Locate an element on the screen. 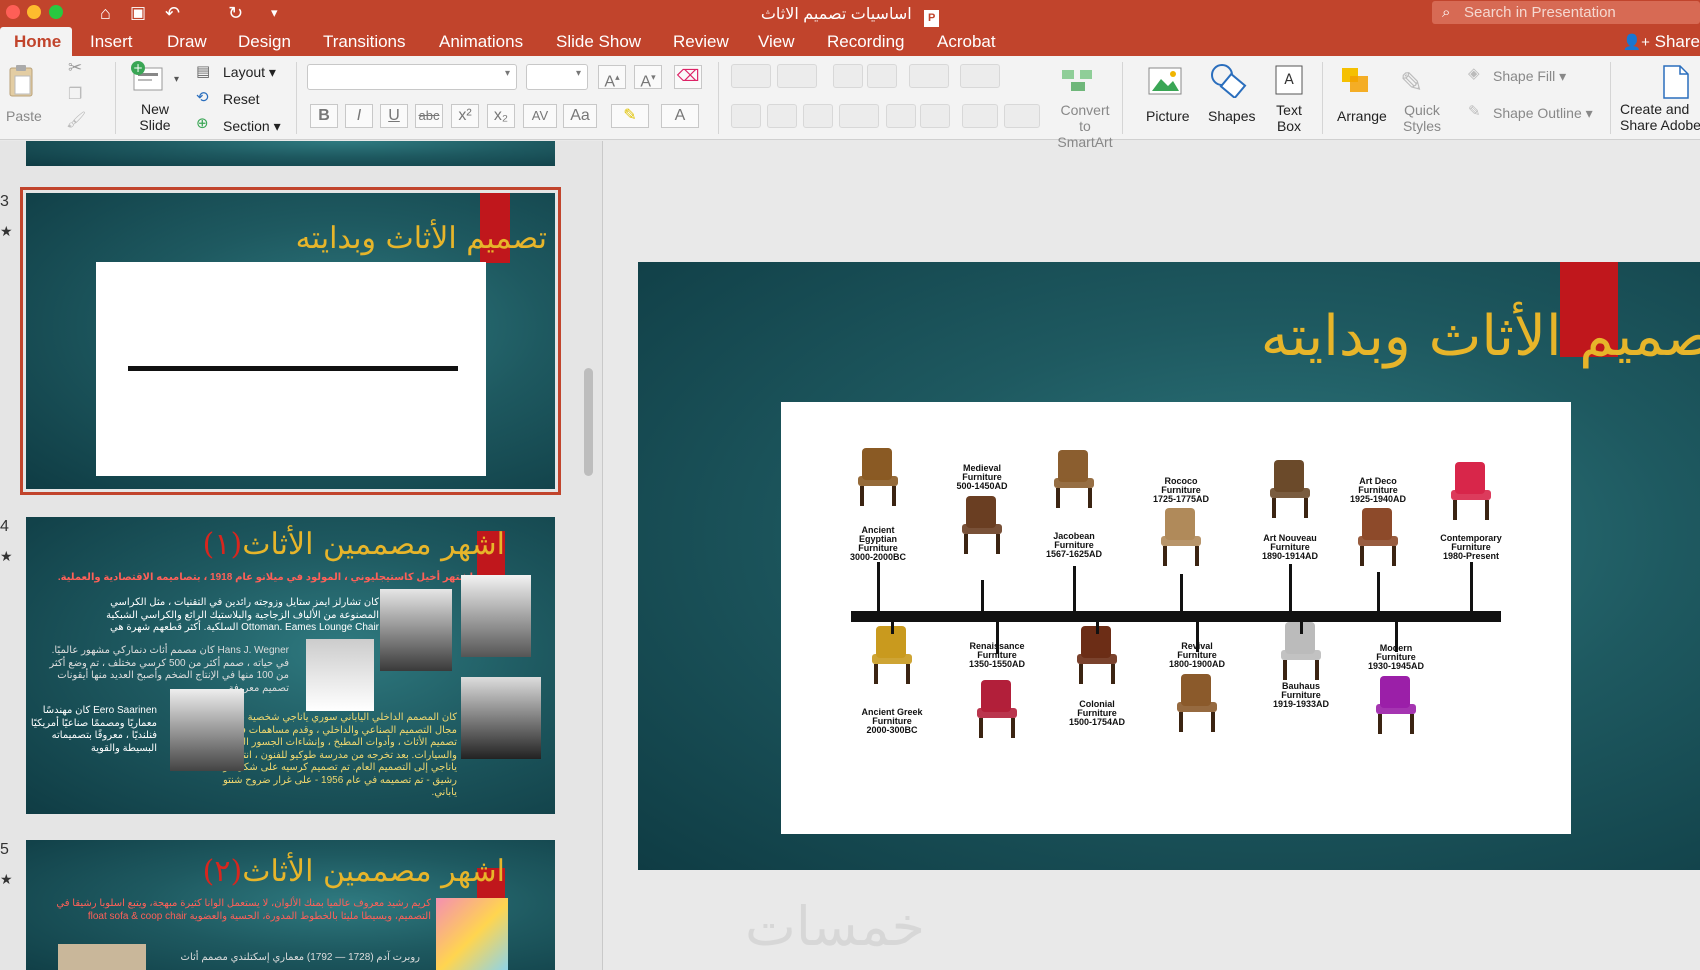 The width and height of the screenshot is (1700, 970). layout-icon: ▤ is located at coordinates (203, 71).